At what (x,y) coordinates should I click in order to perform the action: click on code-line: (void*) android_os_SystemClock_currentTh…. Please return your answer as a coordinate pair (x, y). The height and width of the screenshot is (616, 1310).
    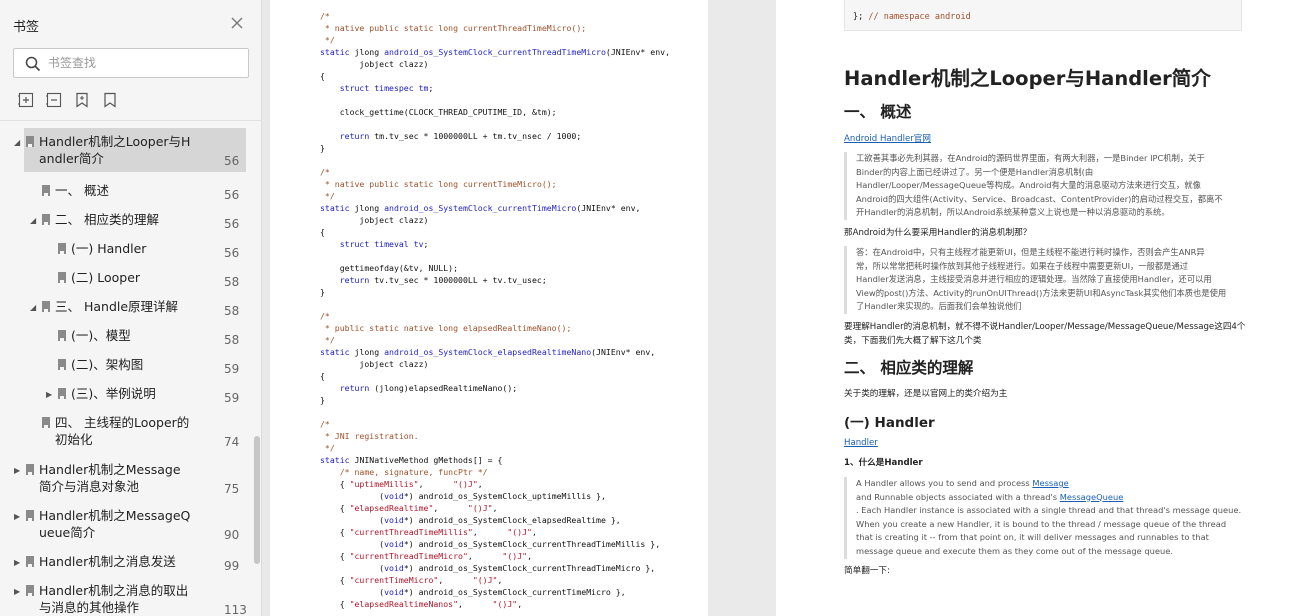
    Looking at the image, I should click on (490, 544).